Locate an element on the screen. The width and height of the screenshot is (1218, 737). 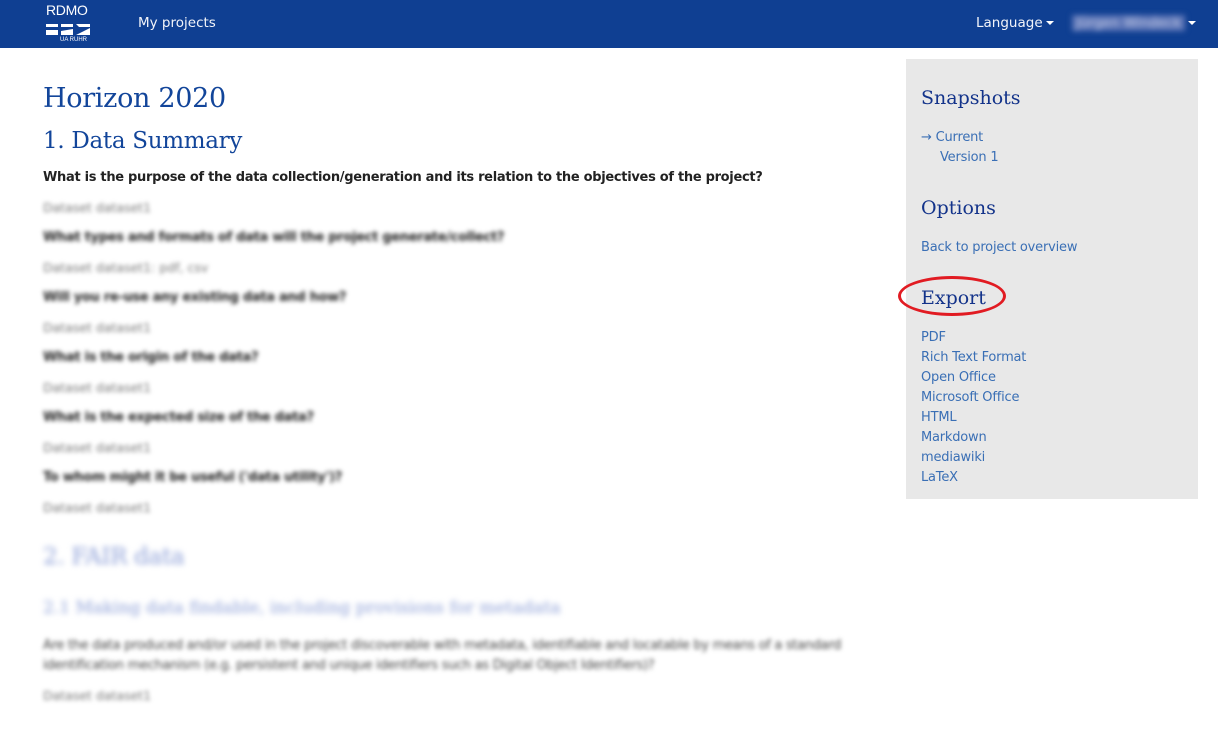
export-markdown-link: Markdown is located at coordinates (954, 437).